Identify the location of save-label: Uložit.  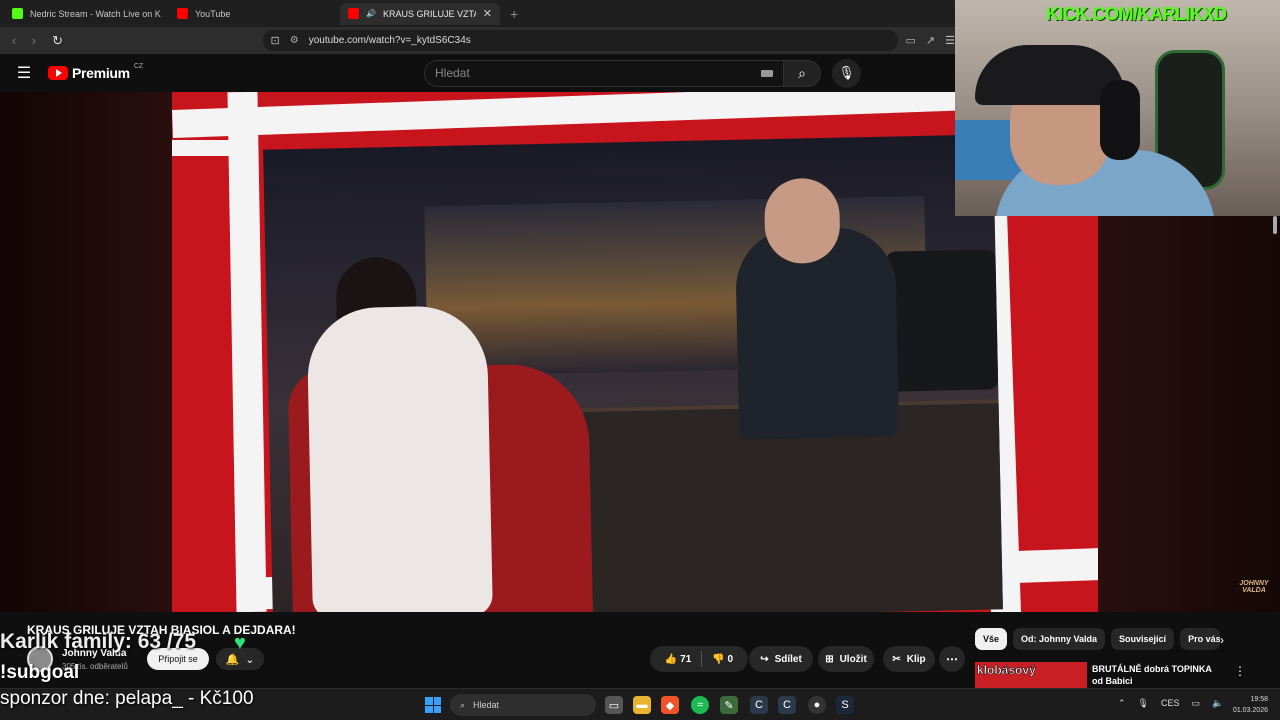
(853, 659).